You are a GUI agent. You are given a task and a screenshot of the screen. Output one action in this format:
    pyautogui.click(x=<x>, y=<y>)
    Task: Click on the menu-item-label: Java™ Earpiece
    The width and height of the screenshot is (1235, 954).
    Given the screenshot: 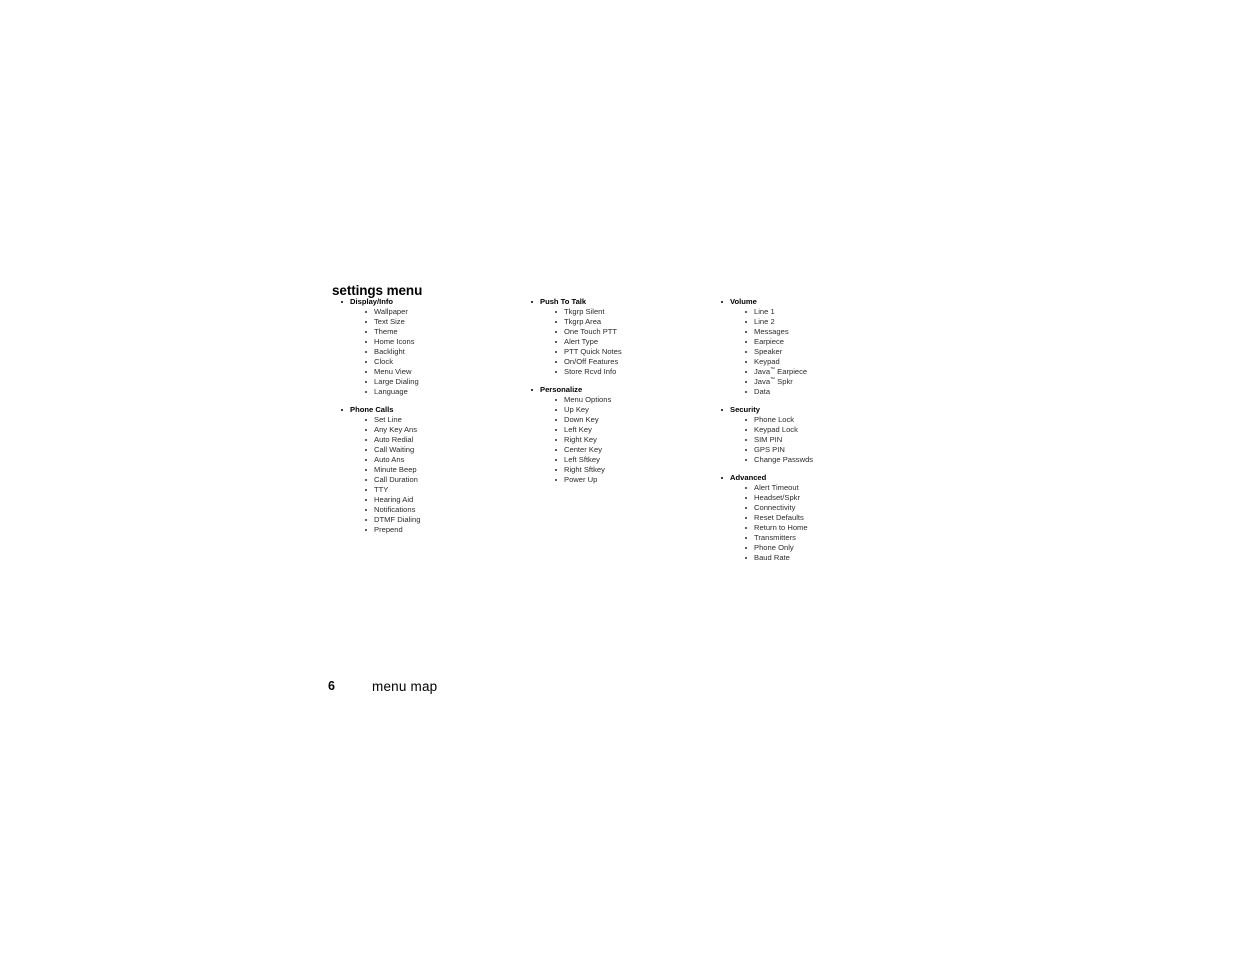 What is the action you would take?
    pyautogui.click(x=781, y=371)
    